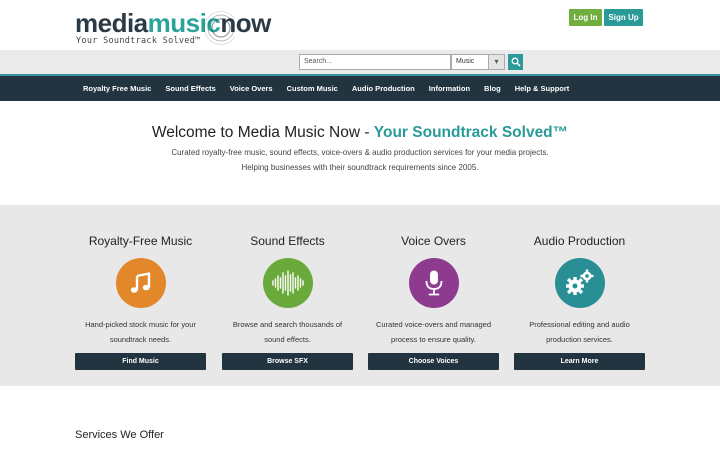 The image size is (720, 450). I want to click on feature-title: Voice Overs, so click(433, 241).